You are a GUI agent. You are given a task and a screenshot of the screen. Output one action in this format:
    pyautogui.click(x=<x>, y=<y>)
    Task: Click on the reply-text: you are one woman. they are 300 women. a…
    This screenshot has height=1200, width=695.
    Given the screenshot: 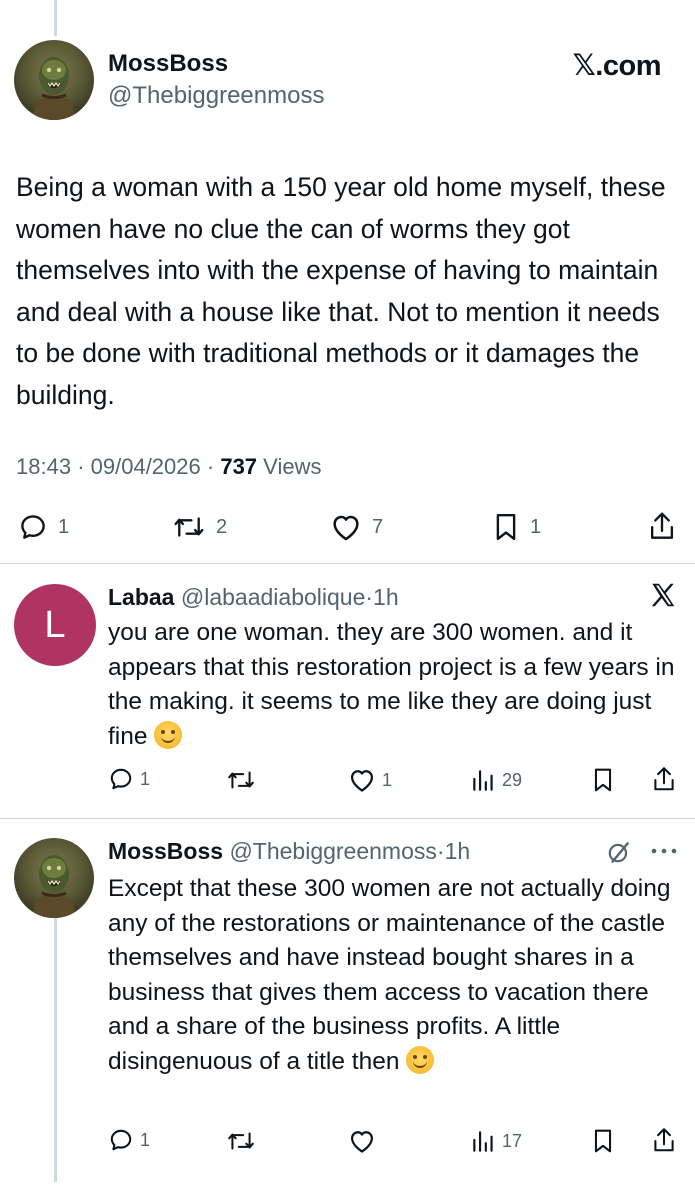 What is the action you would take?
    pyautogui.click(x=398, y=685)
    